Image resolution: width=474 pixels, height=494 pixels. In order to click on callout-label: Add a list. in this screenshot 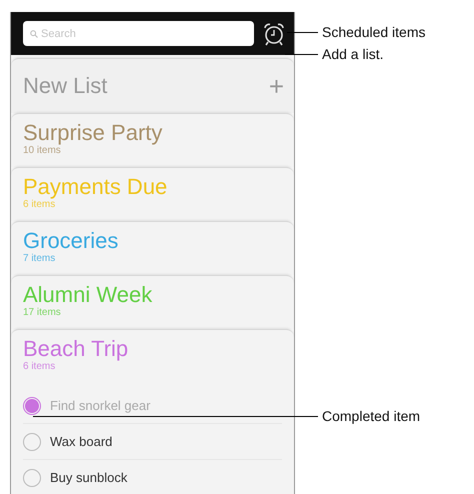, I will do `click(353, 54)`.